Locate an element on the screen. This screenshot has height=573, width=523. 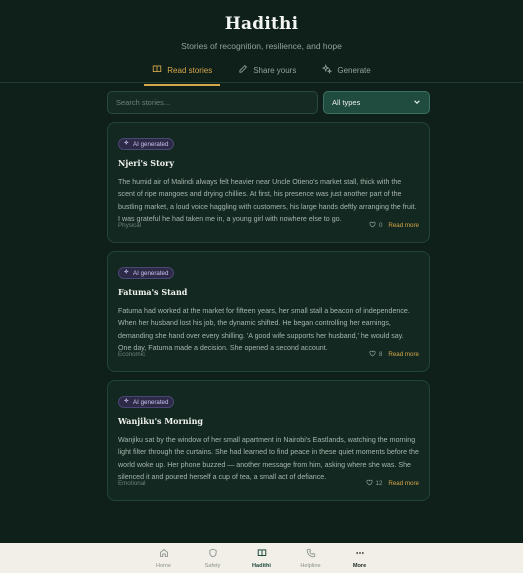
tabs-divider is located at coordinates (261, 82).